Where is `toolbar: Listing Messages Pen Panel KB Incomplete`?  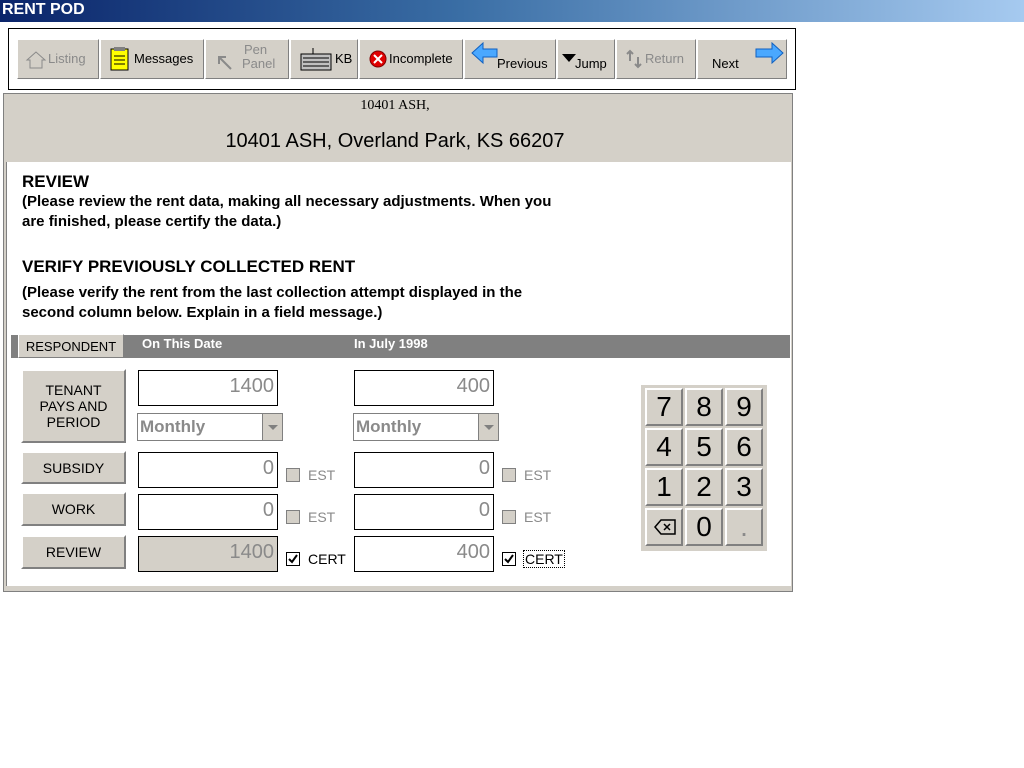 toolbar: Listing Messages Pen Panel KB Incomplete is located at coordinates (402, 59).